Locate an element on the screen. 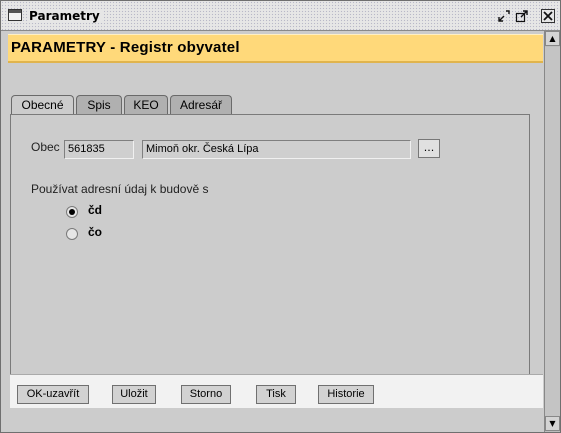  window-icon is located at coordinates (15, 15).